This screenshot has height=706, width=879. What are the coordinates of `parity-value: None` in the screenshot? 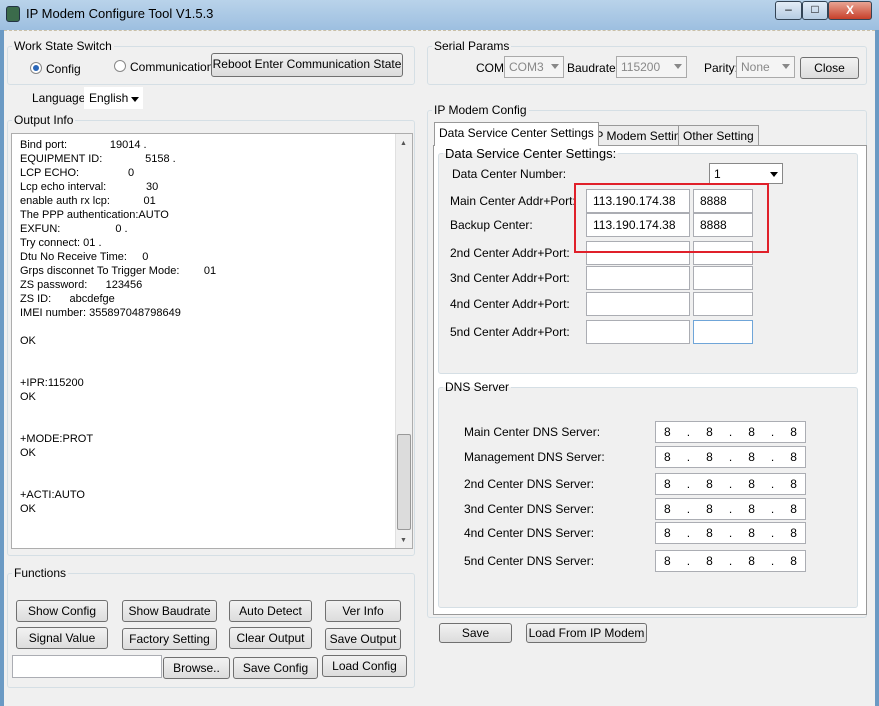 It's located at (755, 67).